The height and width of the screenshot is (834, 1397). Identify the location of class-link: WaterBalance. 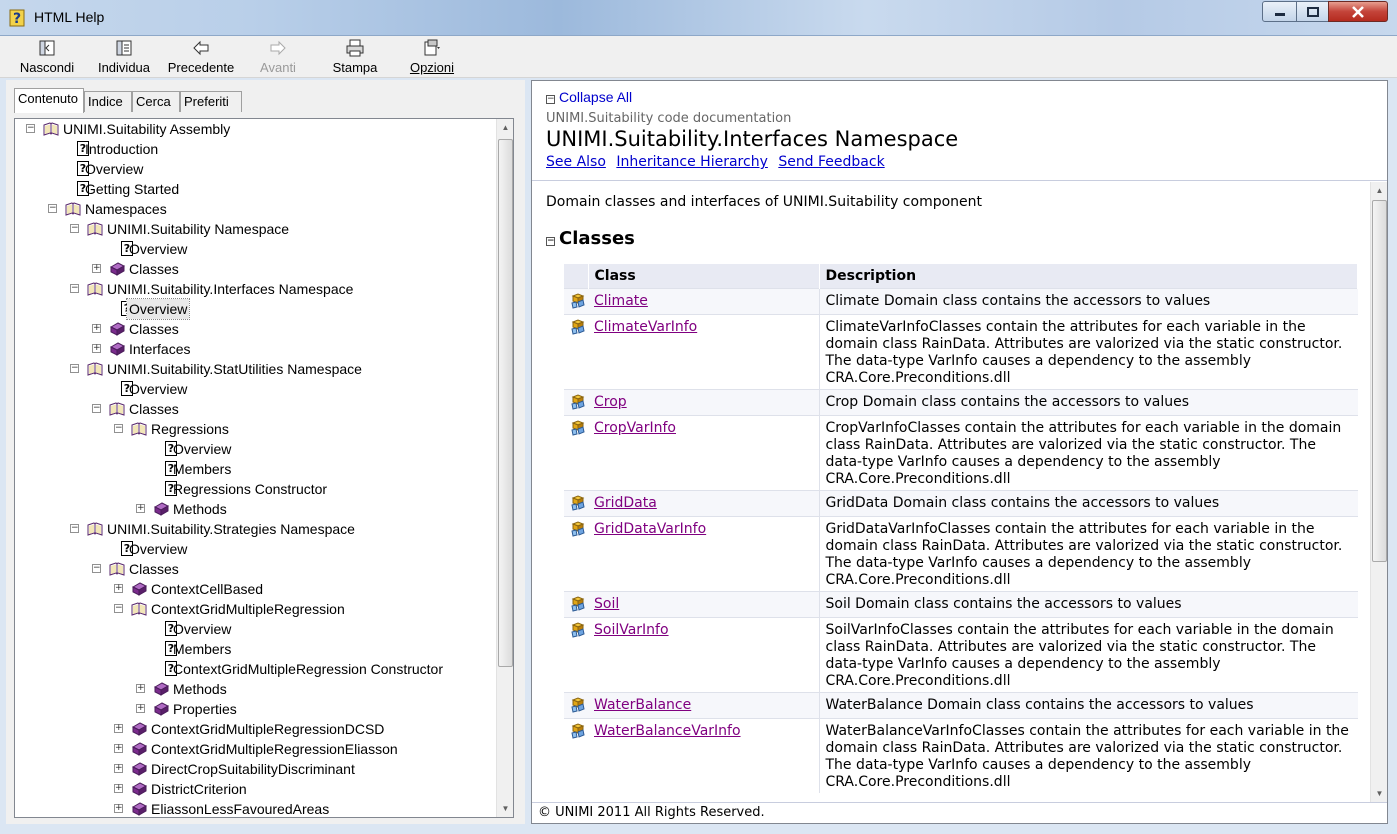
(642, 705).